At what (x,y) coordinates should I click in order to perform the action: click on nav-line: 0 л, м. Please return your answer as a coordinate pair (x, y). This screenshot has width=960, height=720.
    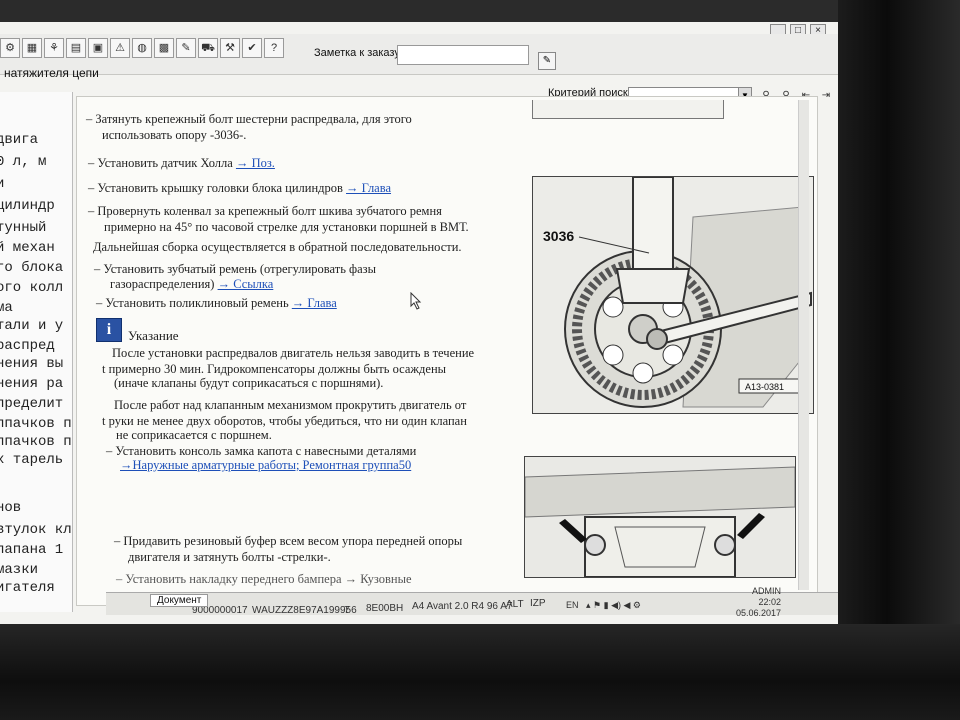
    Looking at the image, I should click on (23, 162).